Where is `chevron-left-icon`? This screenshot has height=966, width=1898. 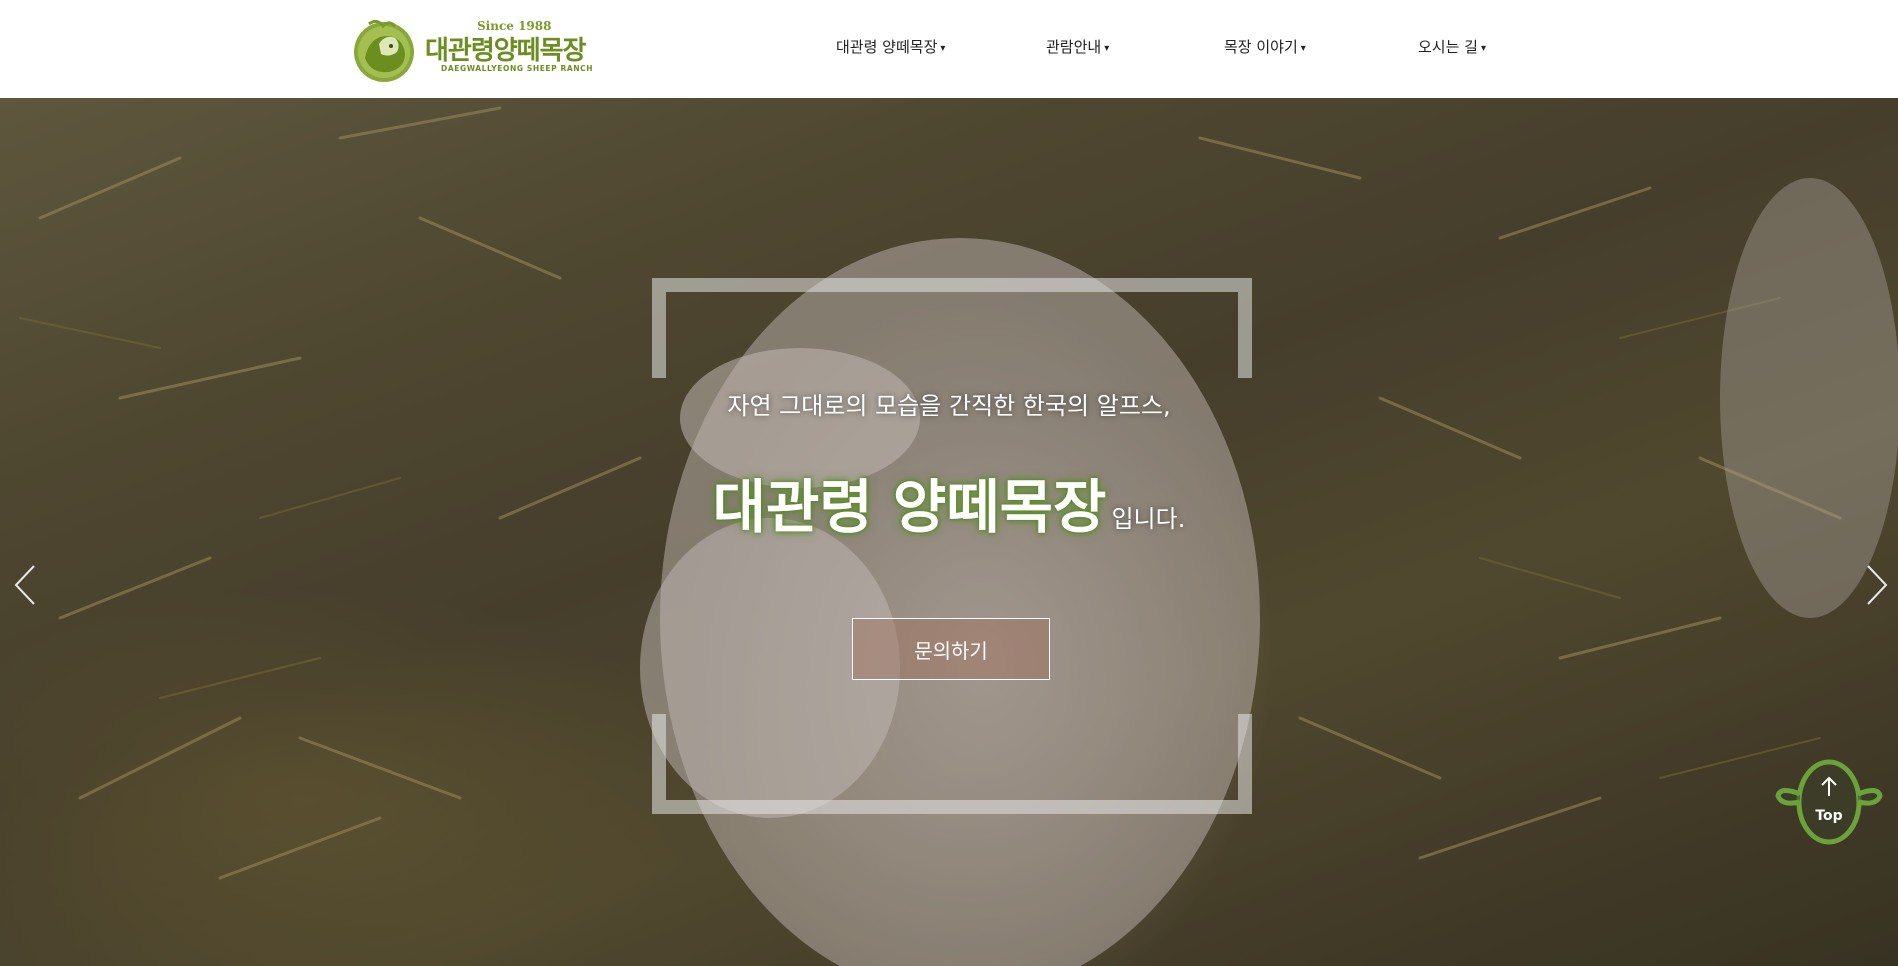 chevron-left-icon is located at coordinates (24, 585).